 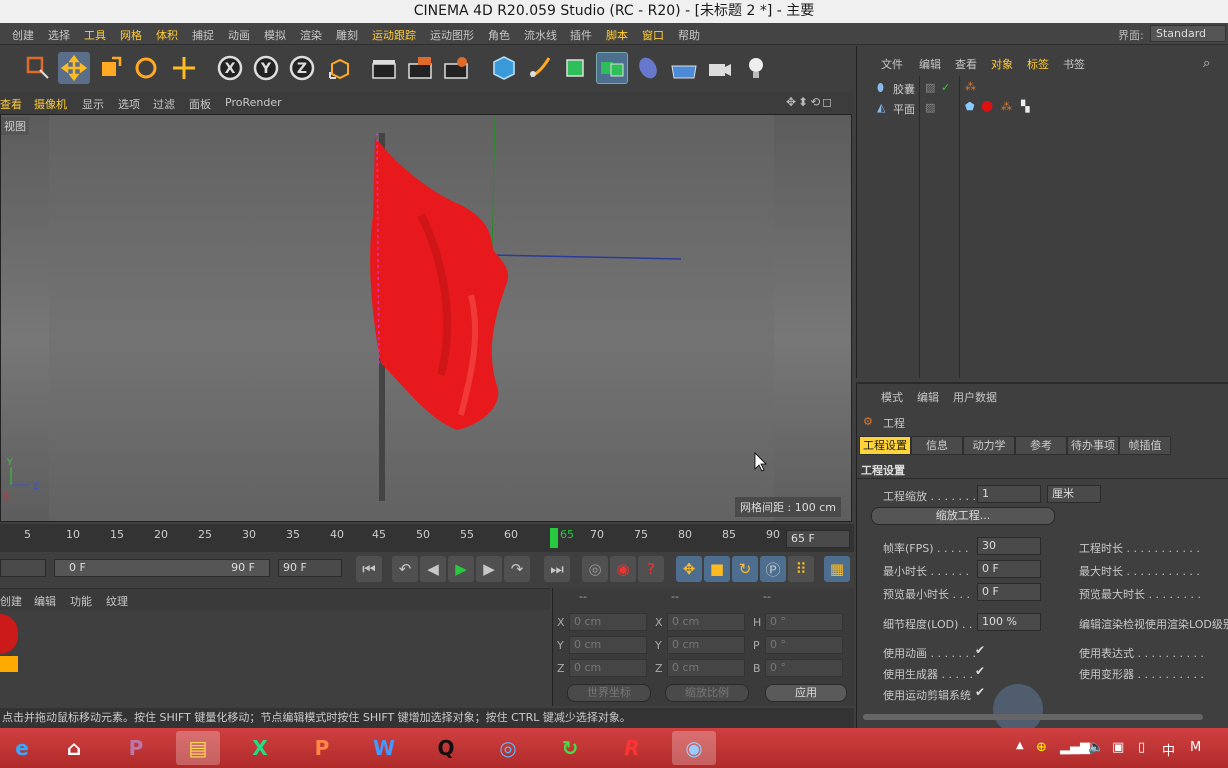 I want to click on horizontal-scrollbar, so click(x=1033, y=717).